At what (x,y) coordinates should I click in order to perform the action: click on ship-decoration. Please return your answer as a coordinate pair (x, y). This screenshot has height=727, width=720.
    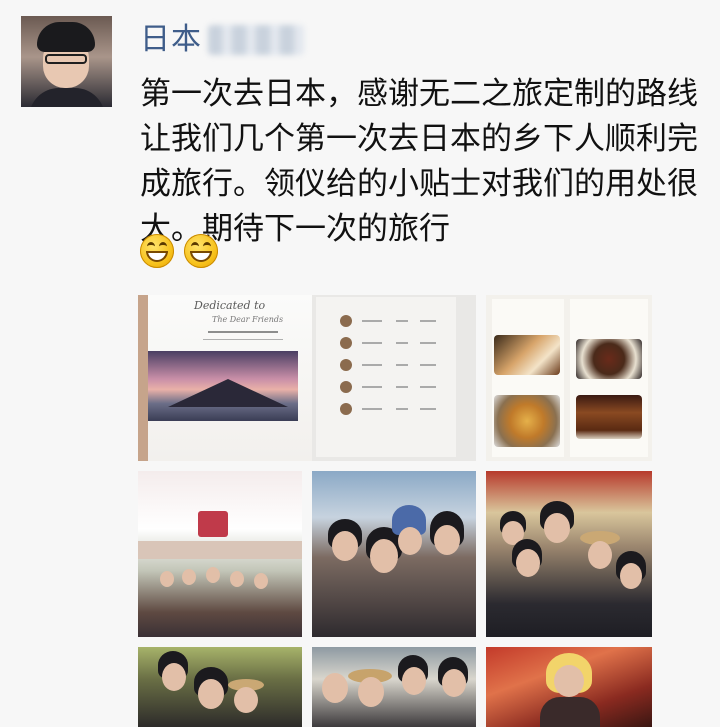
    Looking at the image, I should click on (213, 524).